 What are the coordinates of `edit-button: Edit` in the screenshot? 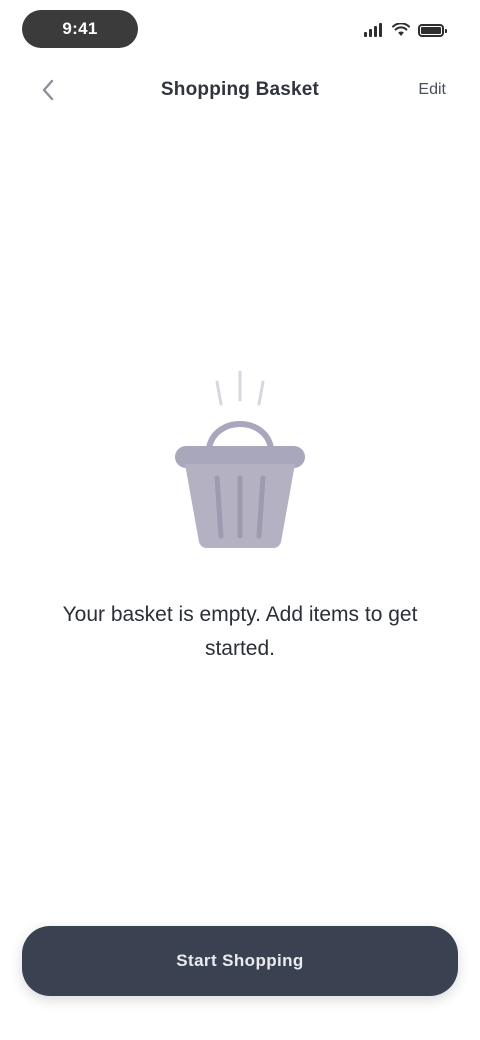 It's located at (432, 90).